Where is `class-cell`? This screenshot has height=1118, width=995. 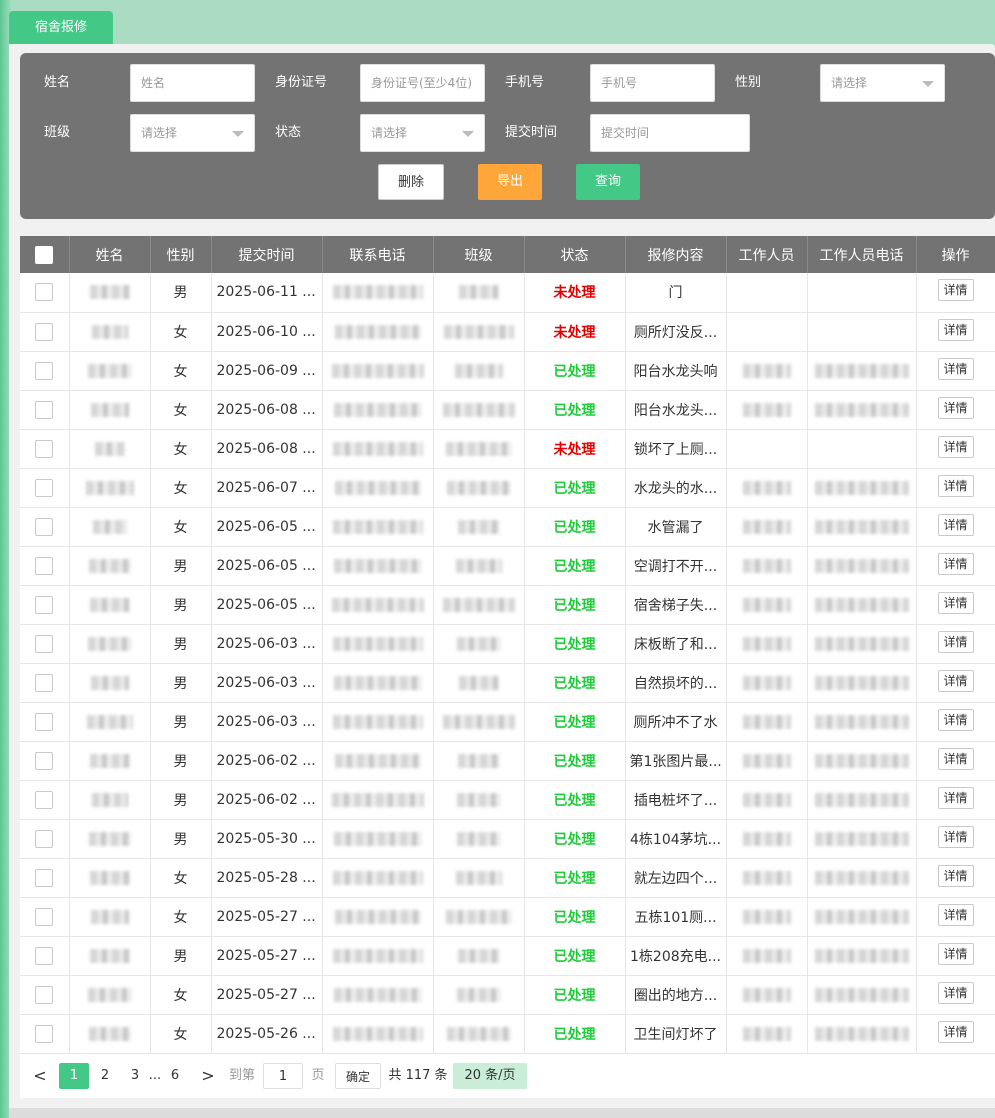
class-cell is located at coordinates (479, 917).